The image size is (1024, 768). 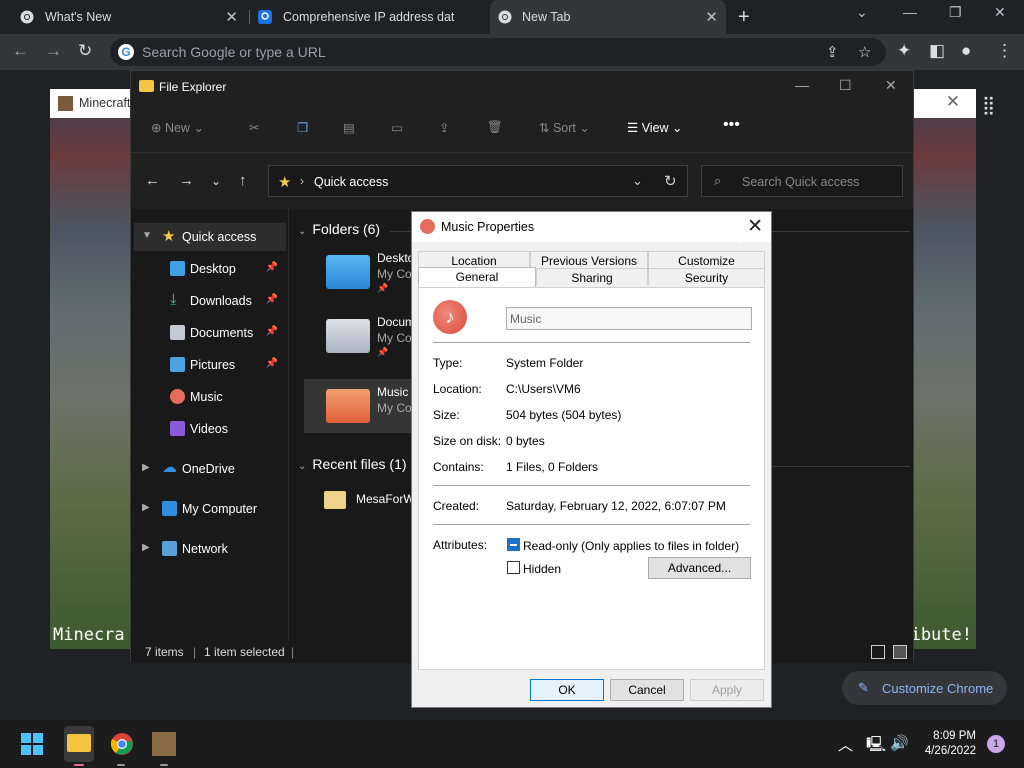 What do you see at coordinates (210, 429) in the screenshot?
I see `nav-item-videos: Videos` at bounding box center [210, 429].